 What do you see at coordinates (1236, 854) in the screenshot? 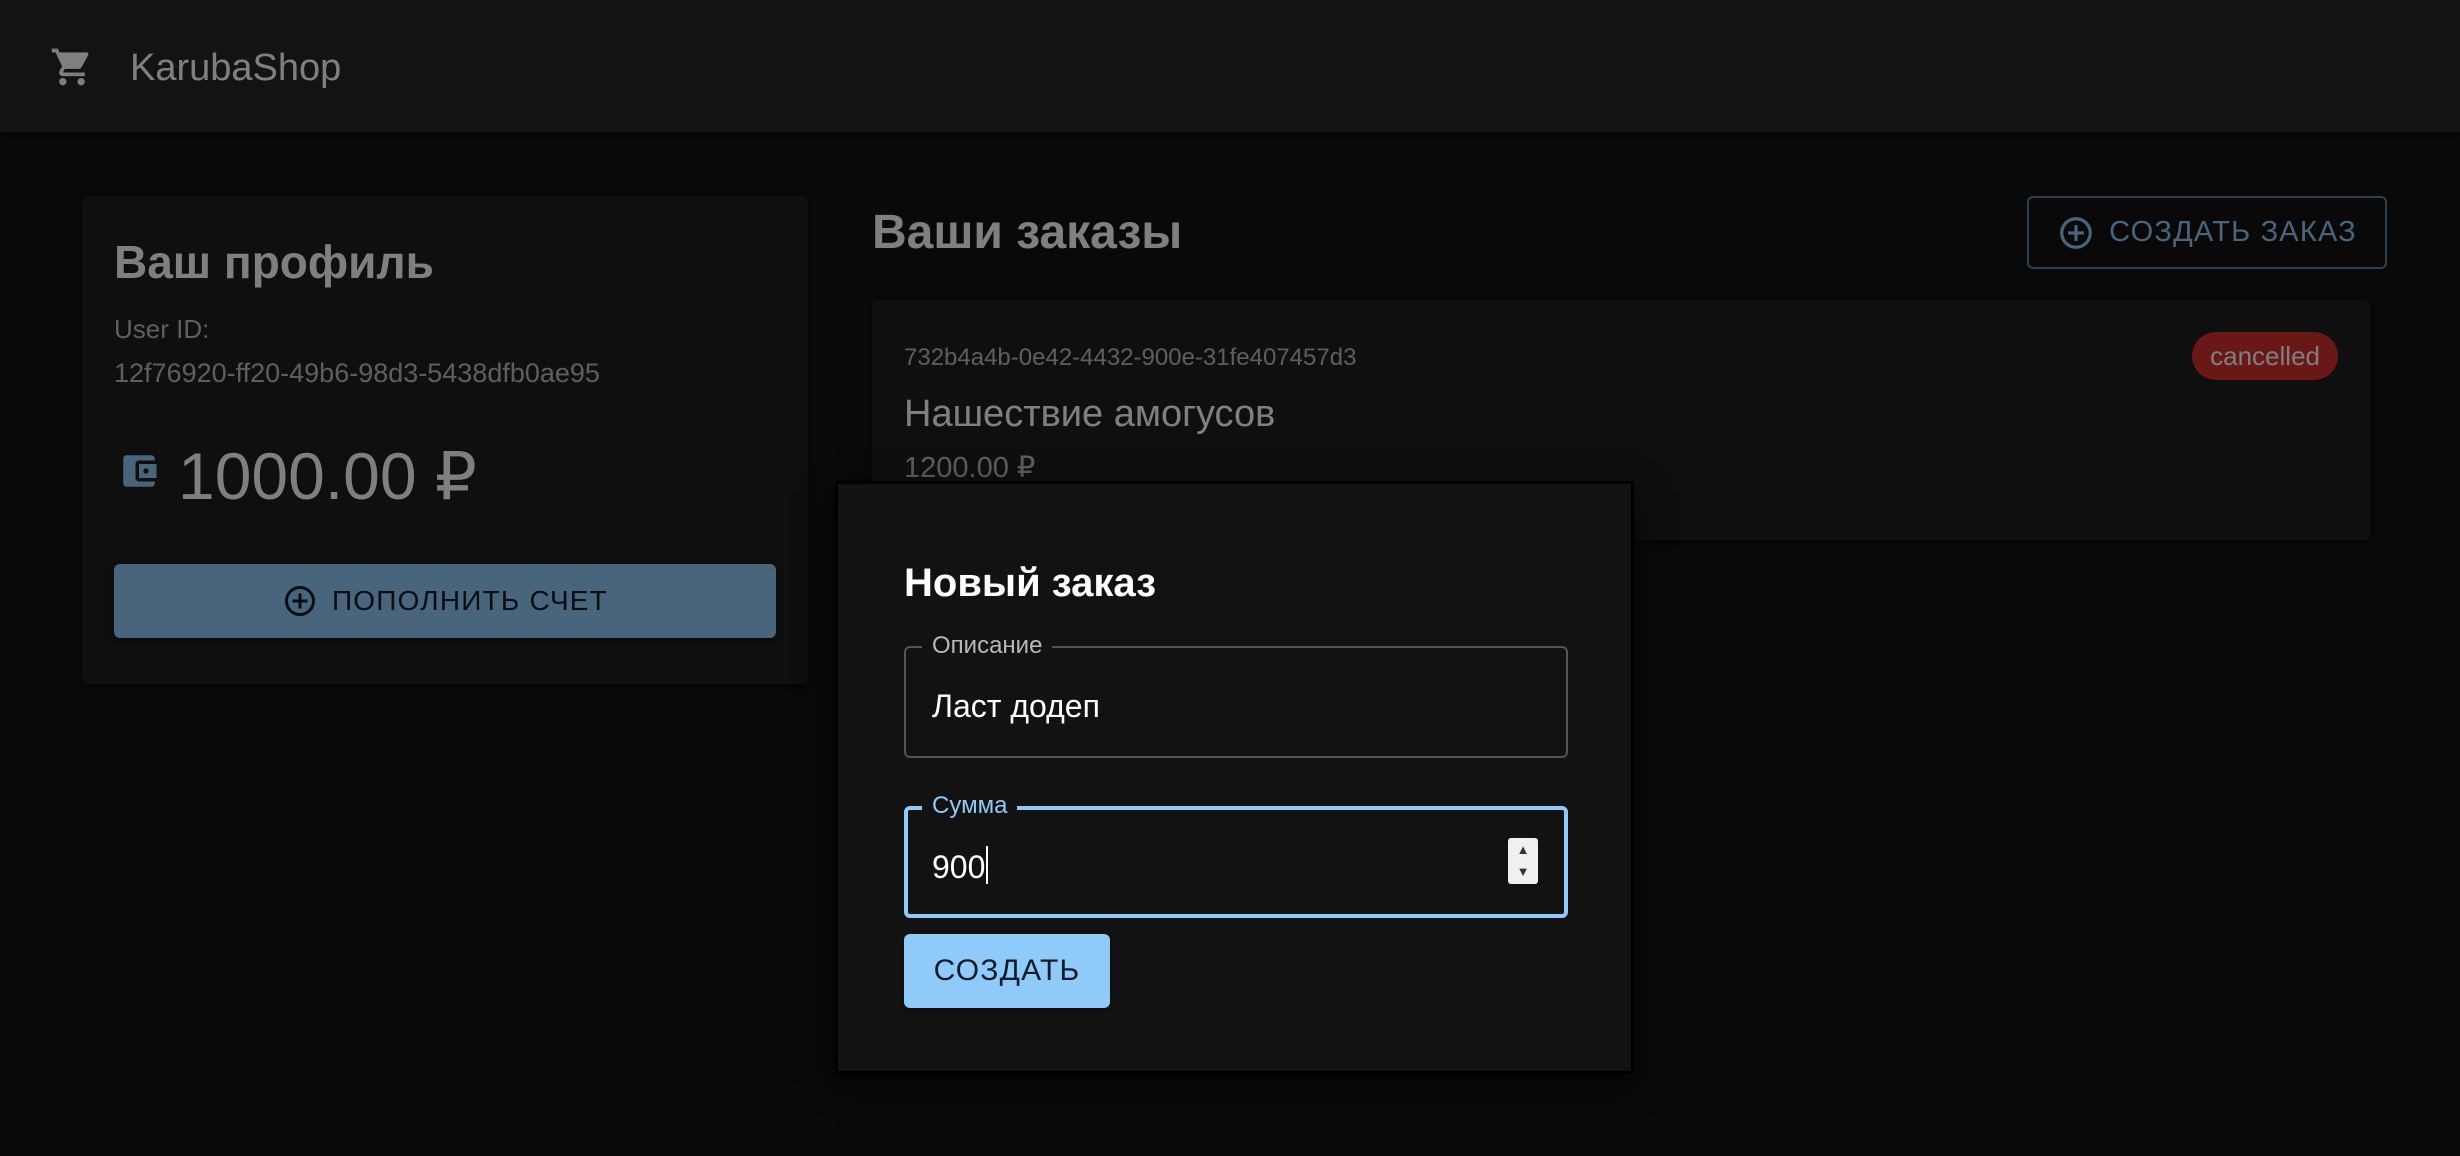
I see `amount-field: Сумма 900 ▲ ▼` at bounding box center [1236, 854].